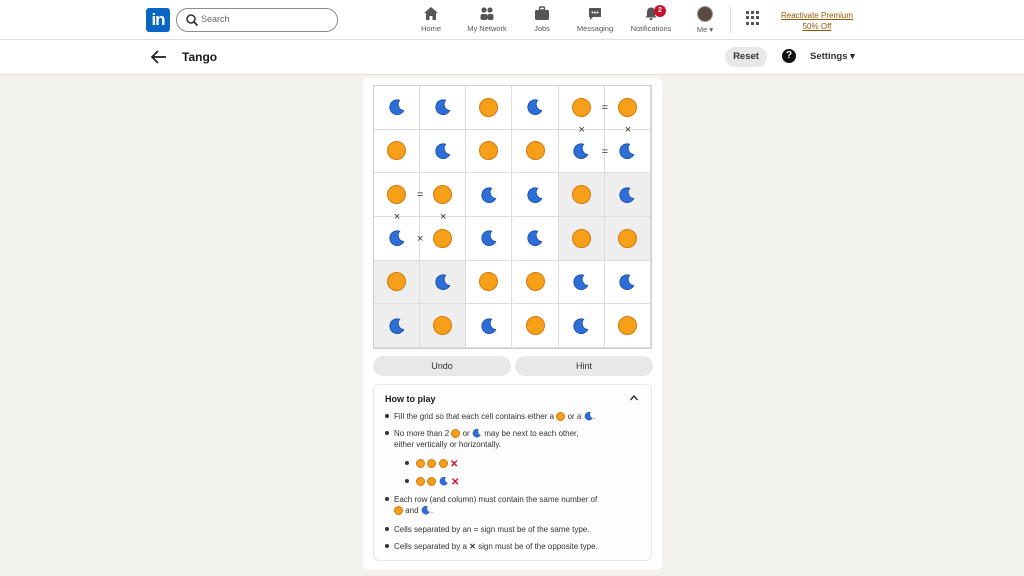 The height and width of the screenshot is (576, 1024). What do you see at coordinates (158, 20) in the screenshot?
I see `linkedin-logo: in` at bounding box center [158, 20].